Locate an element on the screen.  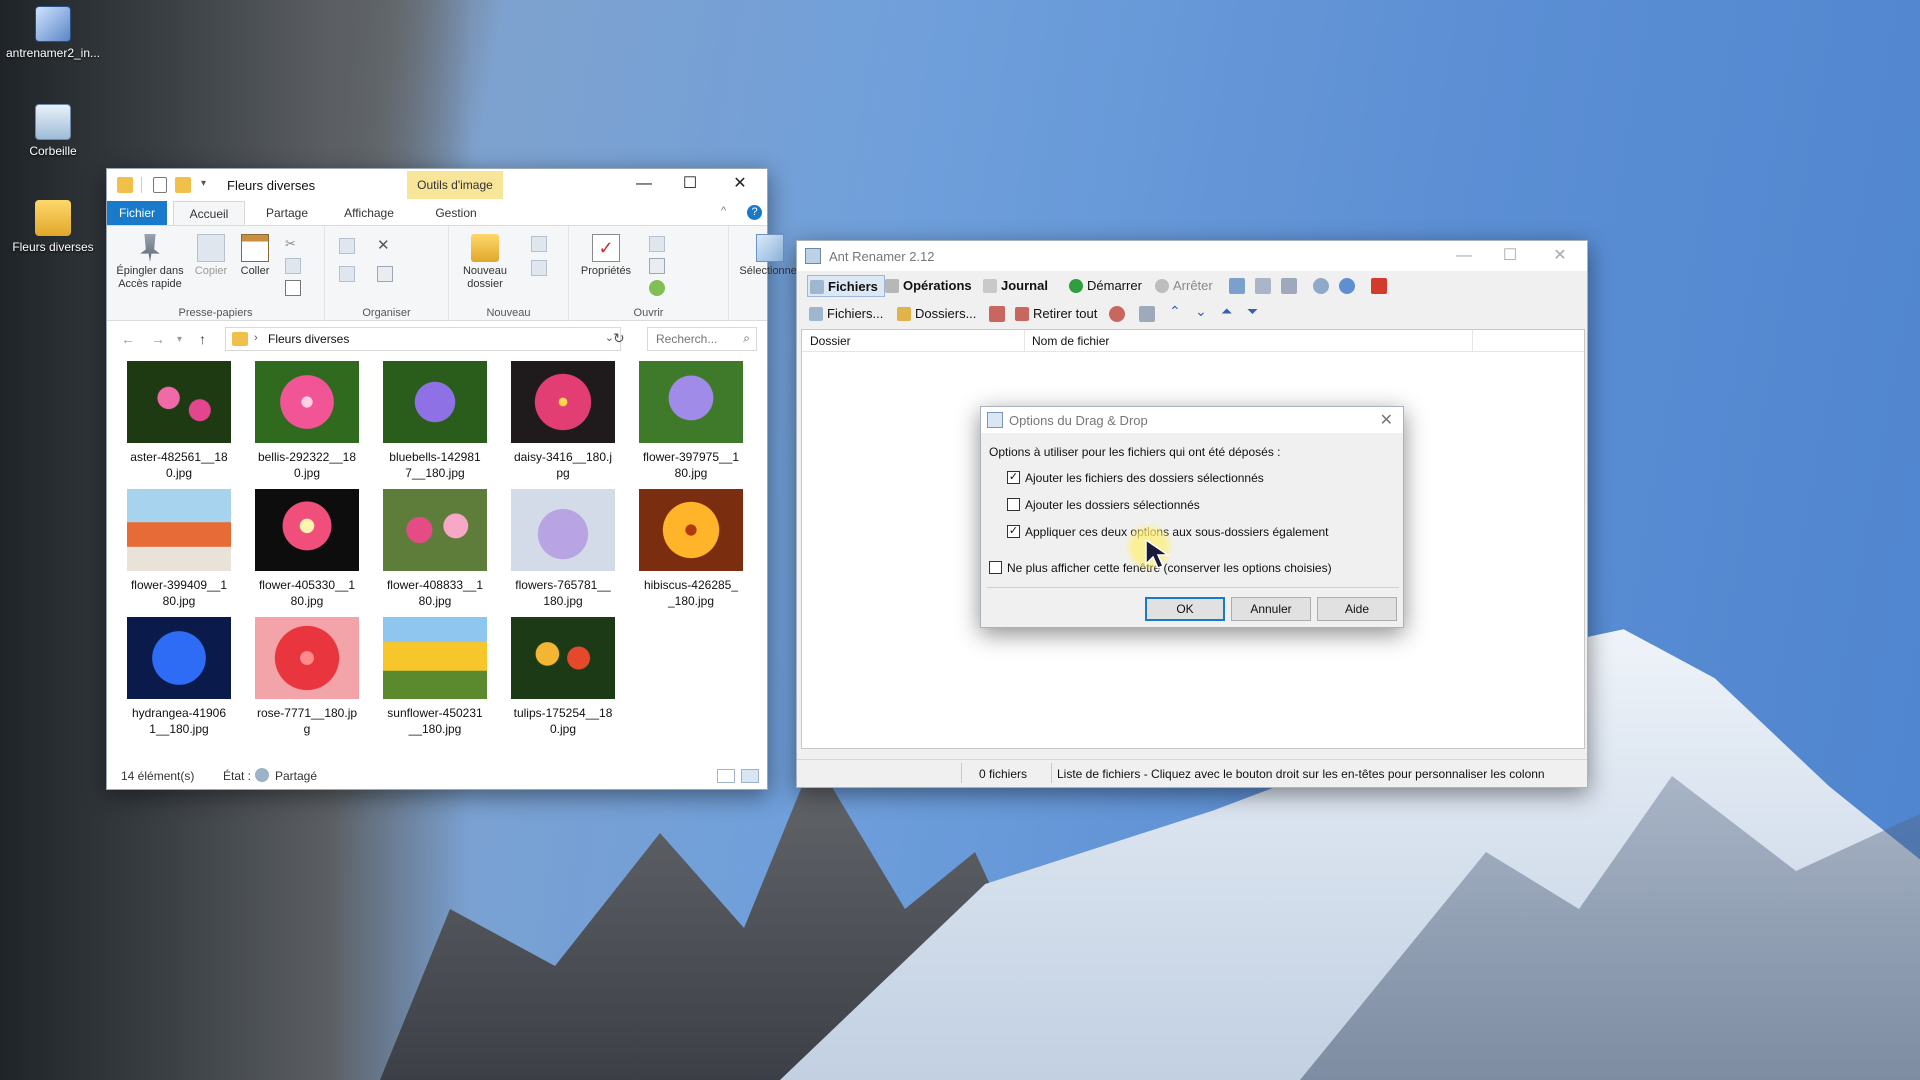
cancel-button: Annuler is located at coordinates (1271, 609).